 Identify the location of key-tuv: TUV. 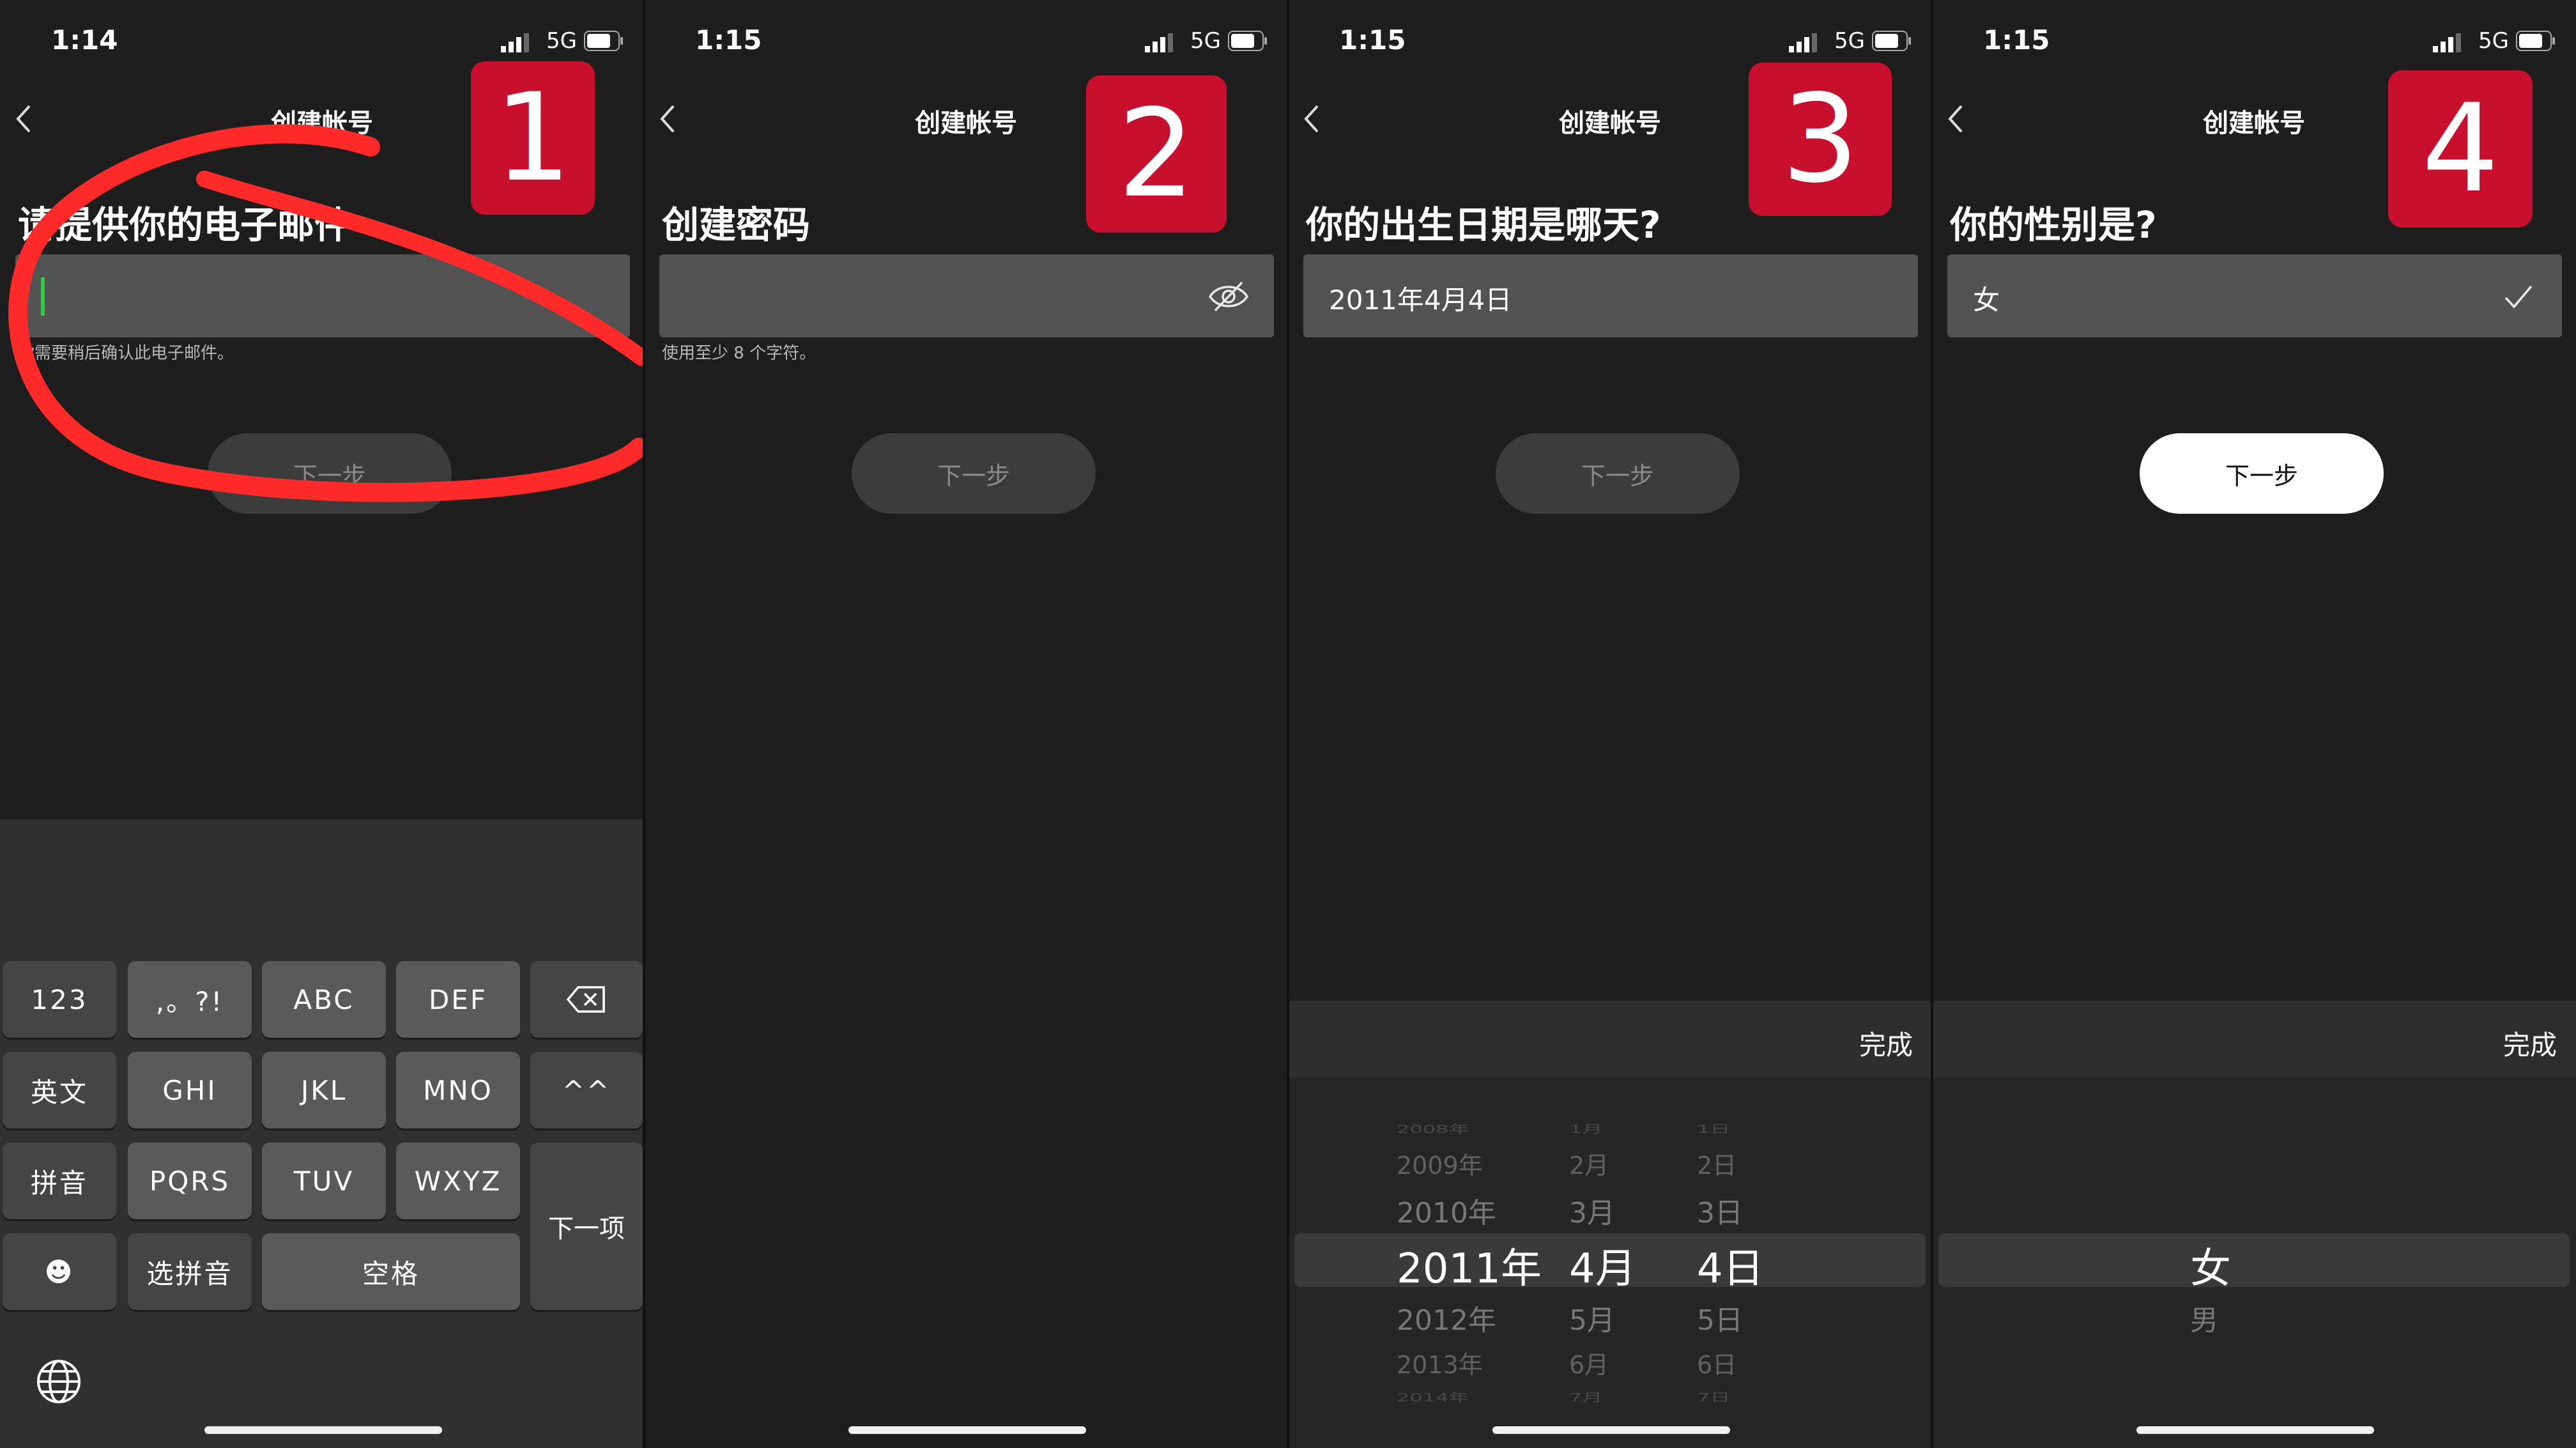
(324, 1181).